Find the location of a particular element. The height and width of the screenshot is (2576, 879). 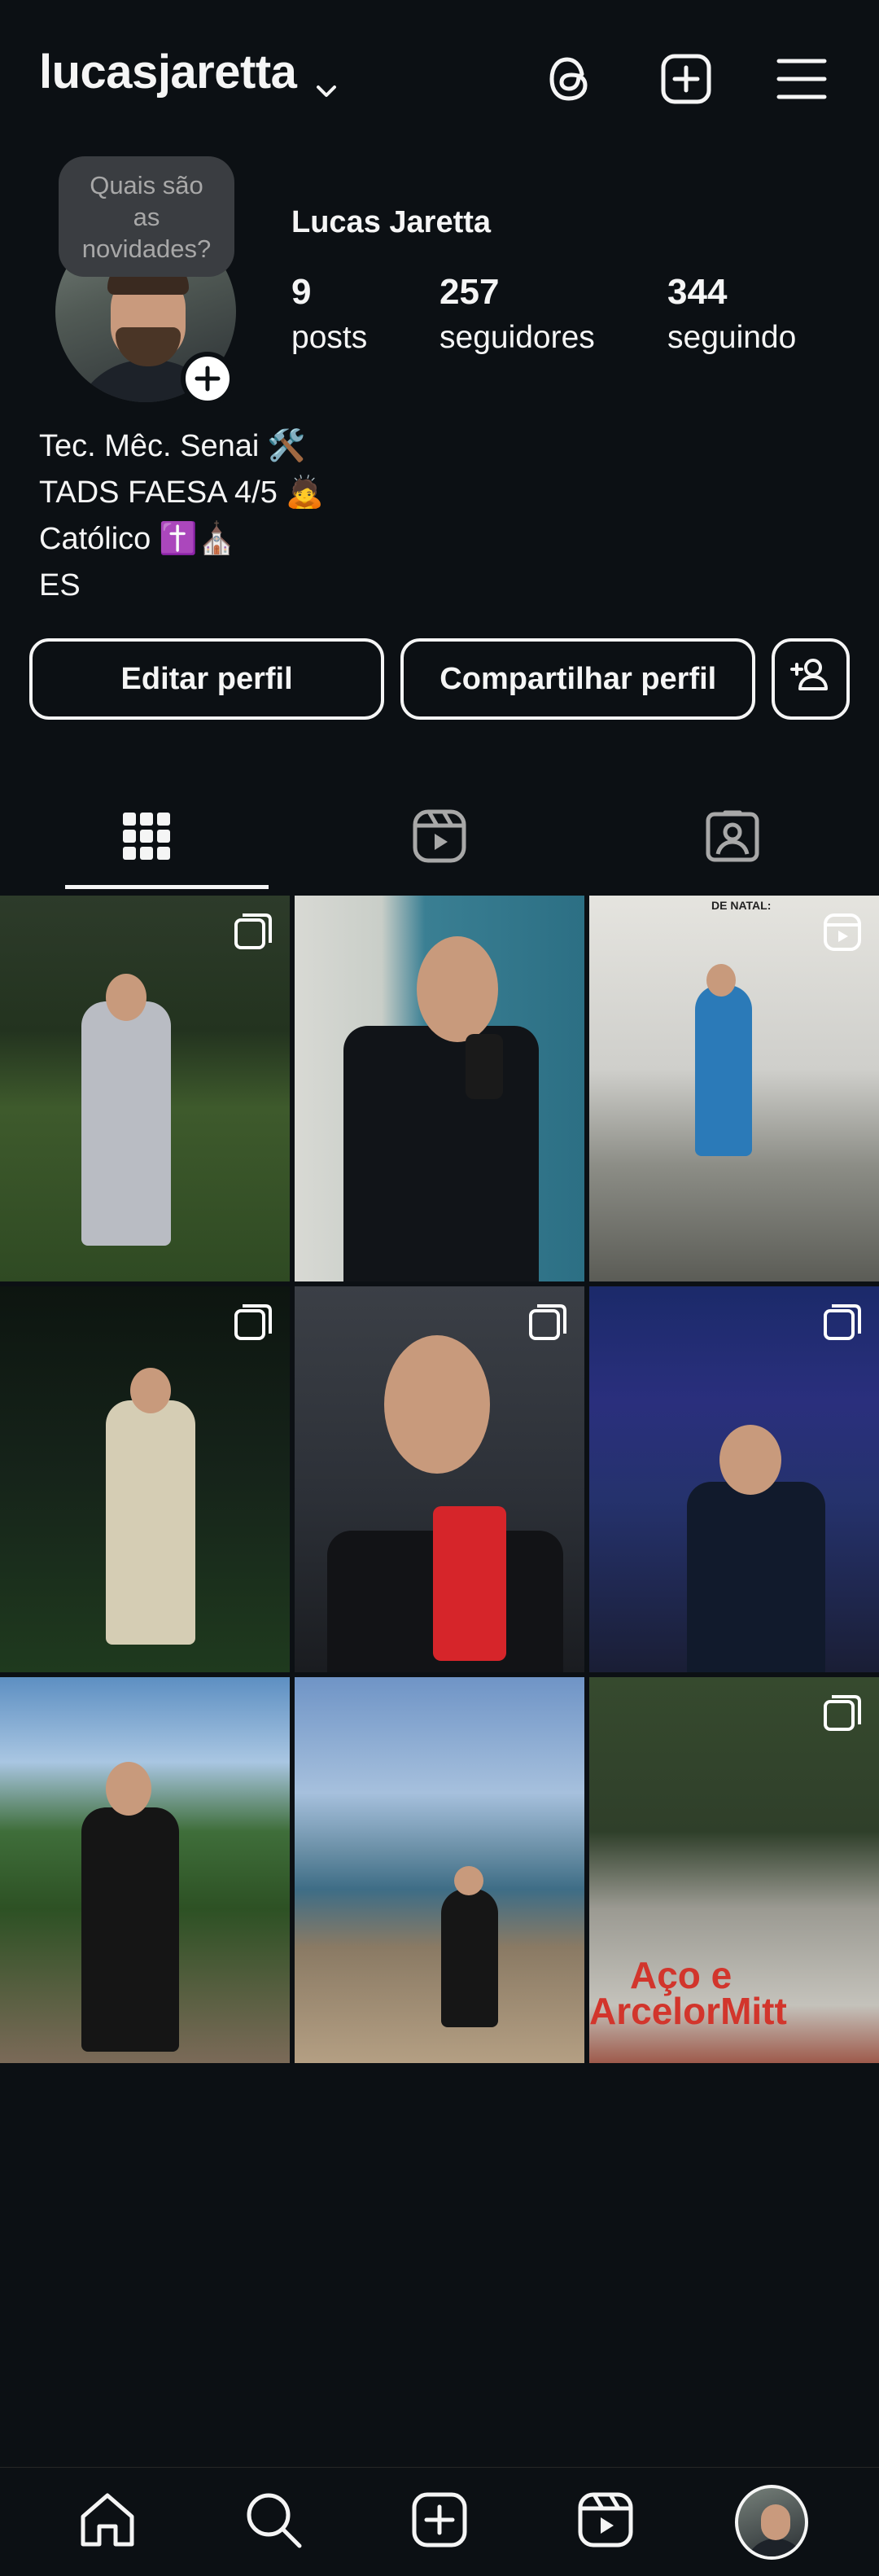

hamburger-menu-icon is located at coordinates (801, 79).